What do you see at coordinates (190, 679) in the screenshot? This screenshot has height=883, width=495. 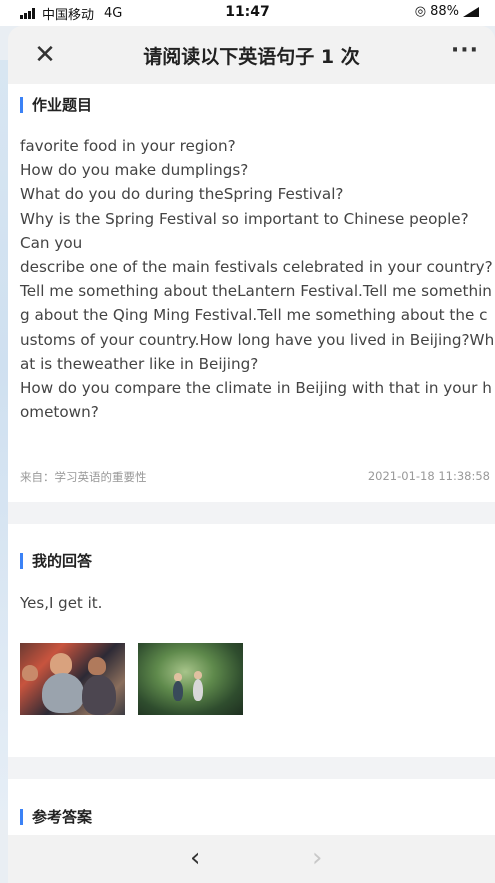 I see `answer-image-forest` at bounding box center [190, 679].